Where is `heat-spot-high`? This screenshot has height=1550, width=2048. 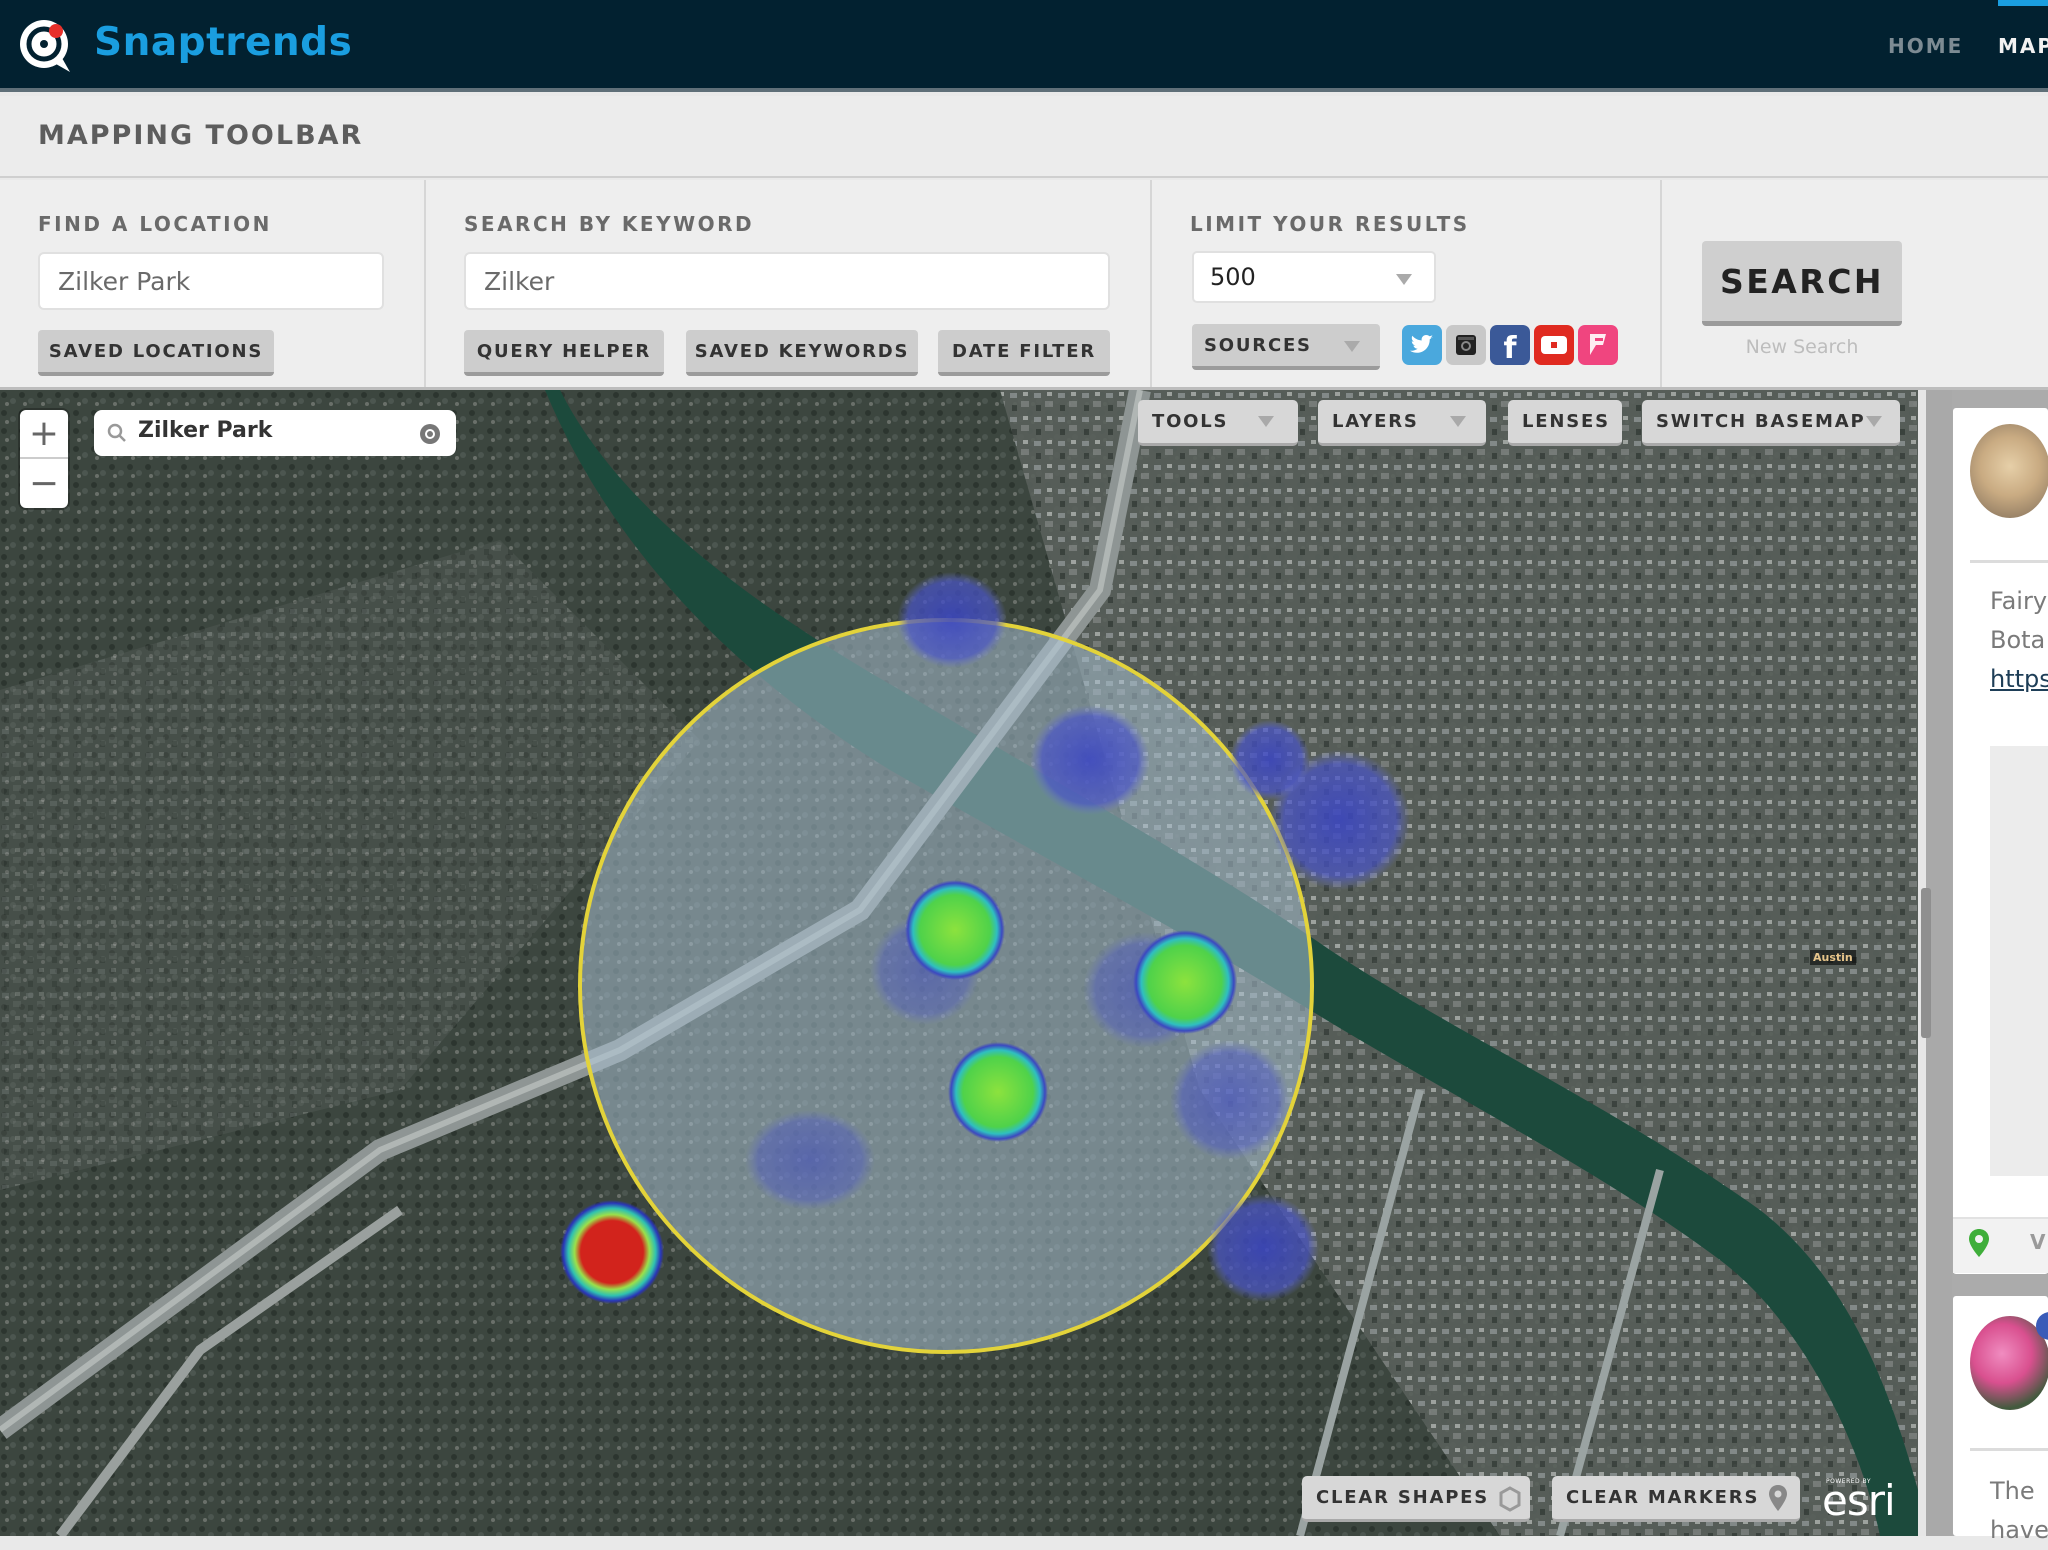
heat-spot-high is located at coordinates (612, 1252).